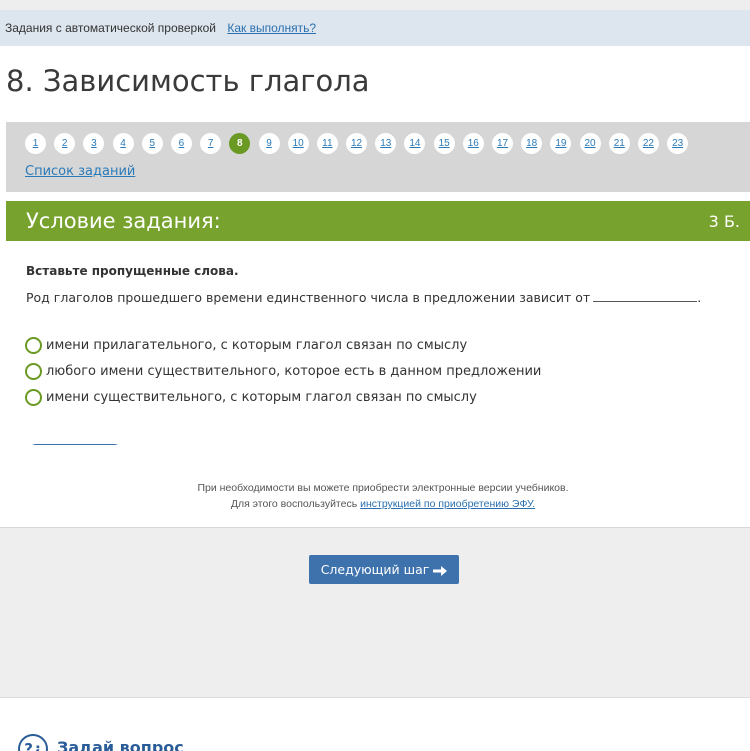 This screenshot has width=750, height=751. Describe the element at coordinates (375, 5) in the screenshot. I see `top-strip` at that location.